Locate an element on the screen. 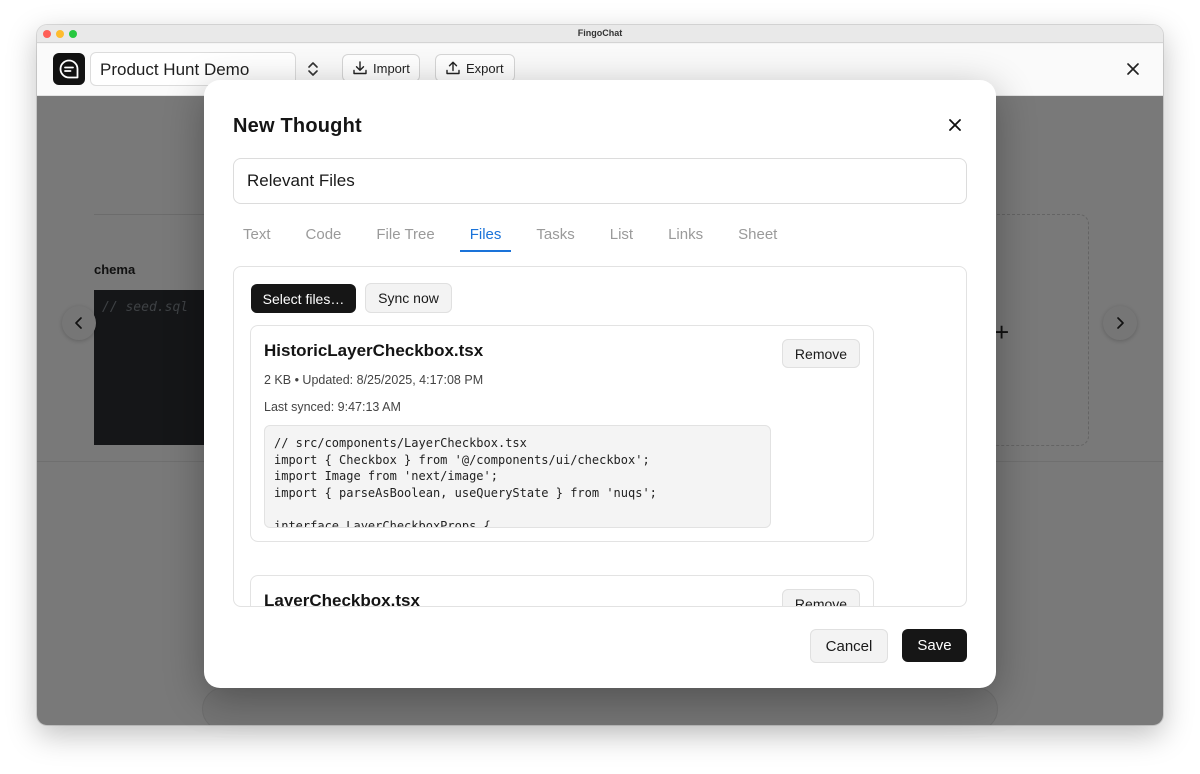 This screenshot has height=774, width=1200. title-bar: FingoChat is located at coordinates (600, 34).